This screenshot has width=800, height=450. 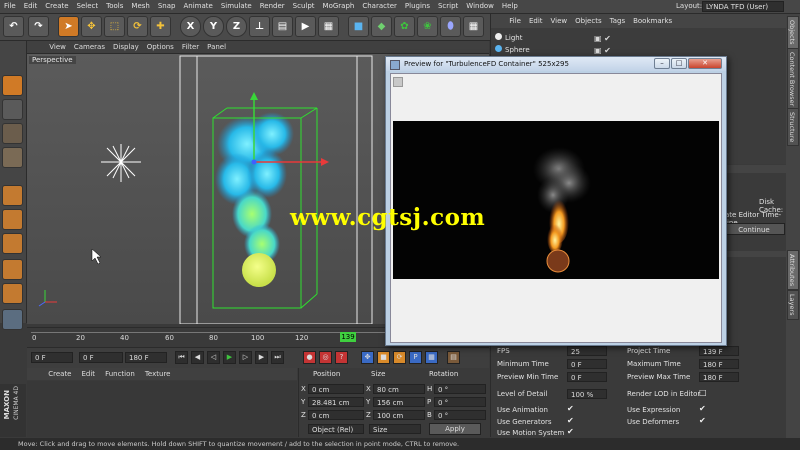 I want to click on close-button: ✕, so click(x=705, y=63).